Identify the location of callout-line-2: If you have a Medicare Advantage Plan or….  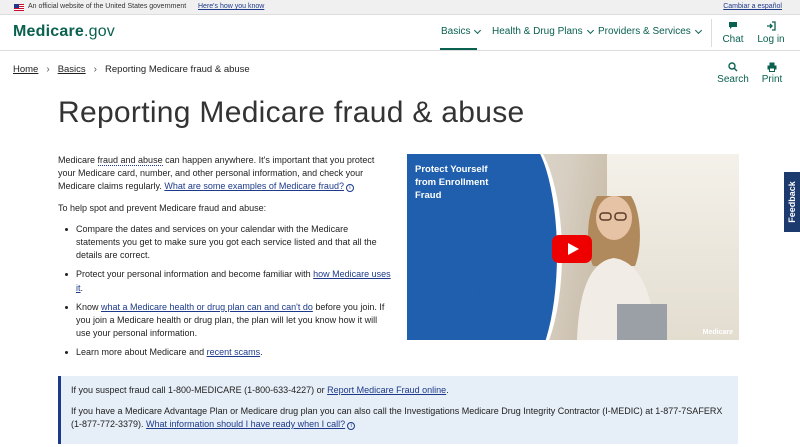
(399, 418).